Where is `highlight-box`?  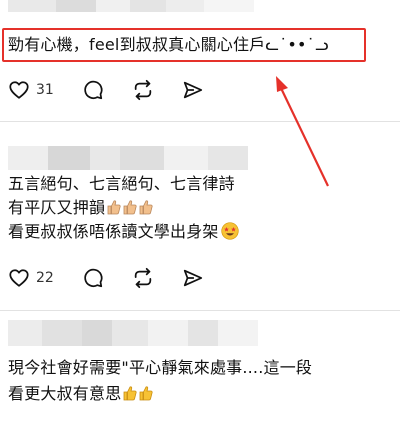 highlight-box is located at coordinates (184, 45).